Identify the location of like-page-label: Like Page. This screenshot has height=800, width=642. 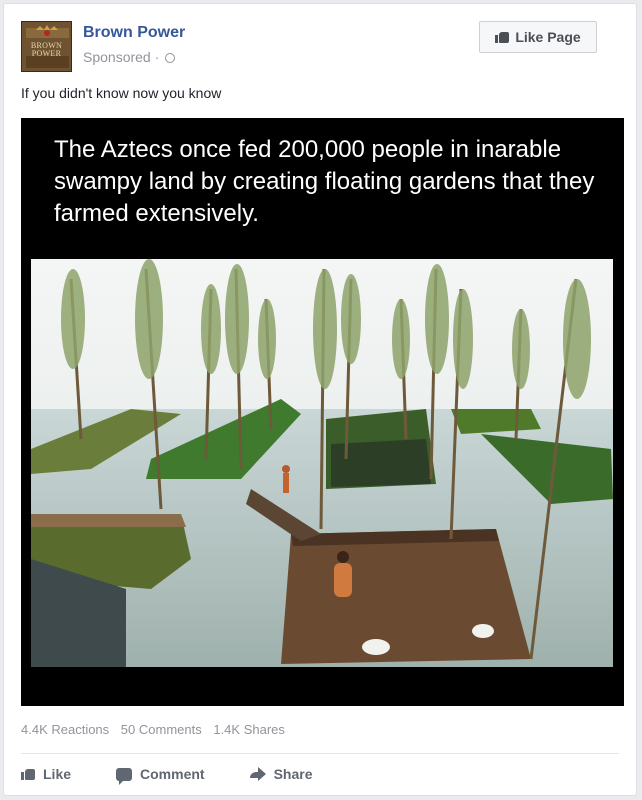
(548, 37).